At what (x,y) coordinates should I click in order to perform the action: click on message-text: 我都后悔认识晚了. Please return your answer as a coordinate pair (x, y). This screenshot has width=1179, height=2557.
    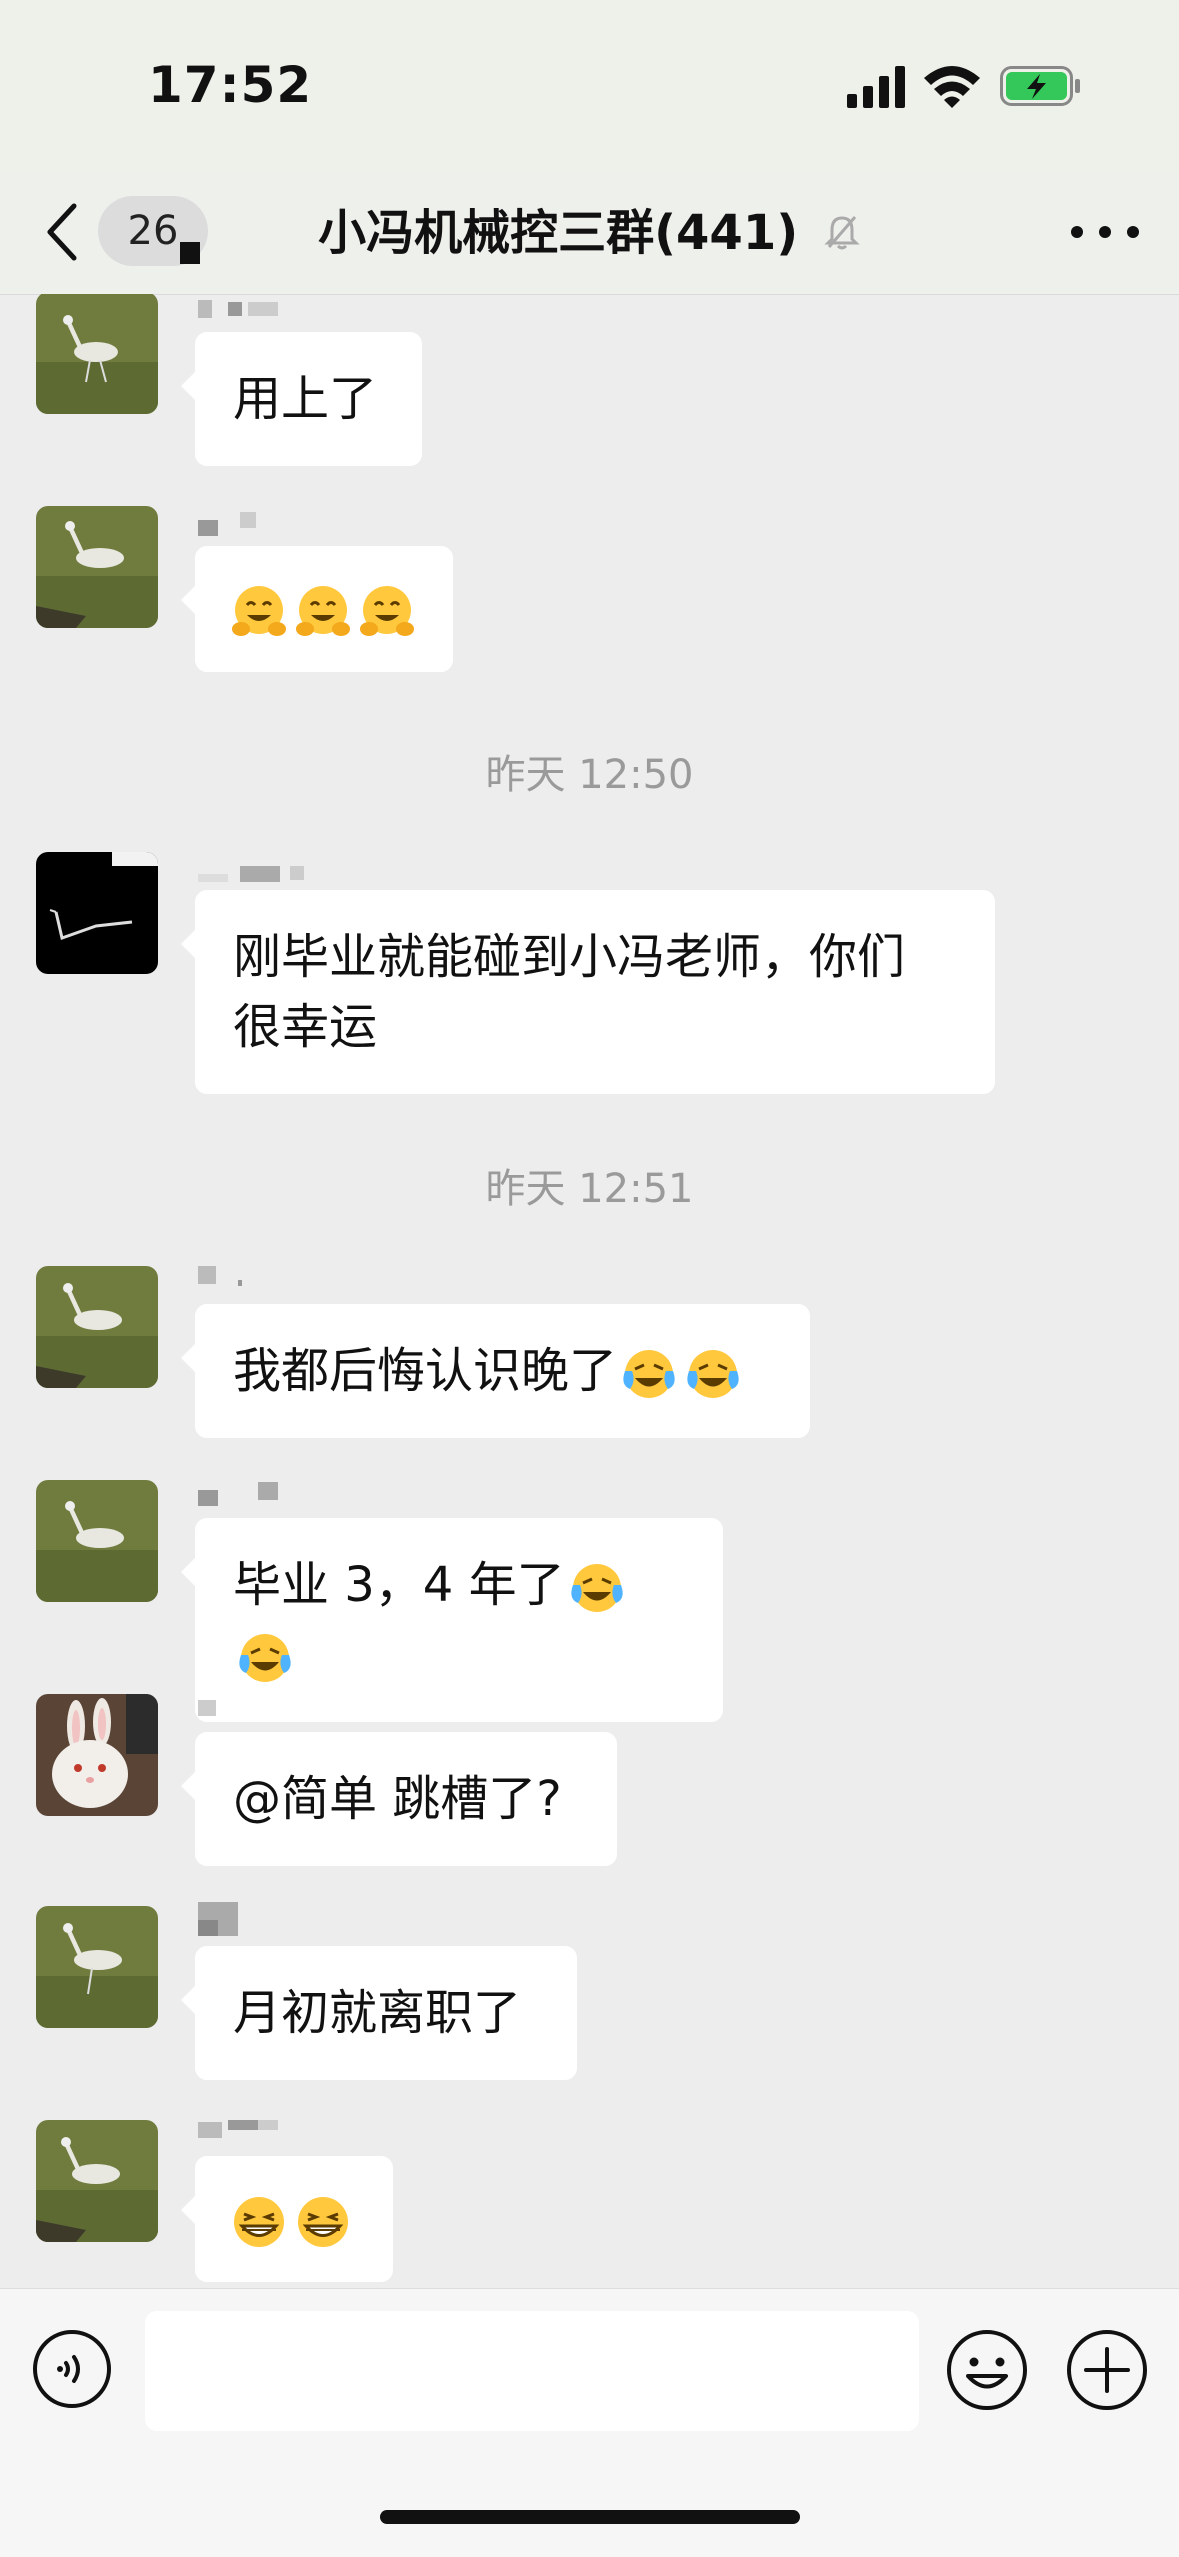
    Looking at the image, I should click on (425, 1371).